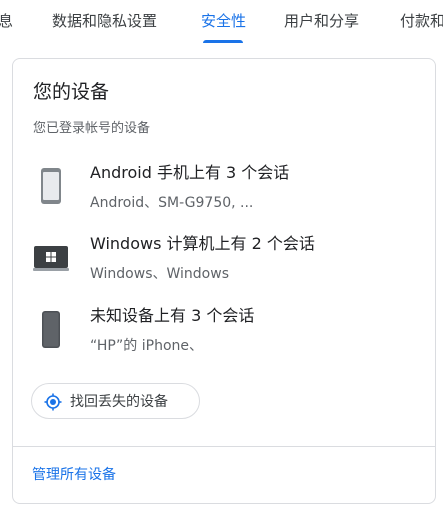 This screenshot has width=443, height=513. I want to click on tab-people-sharing: 用户和分享, so click(321, 21).